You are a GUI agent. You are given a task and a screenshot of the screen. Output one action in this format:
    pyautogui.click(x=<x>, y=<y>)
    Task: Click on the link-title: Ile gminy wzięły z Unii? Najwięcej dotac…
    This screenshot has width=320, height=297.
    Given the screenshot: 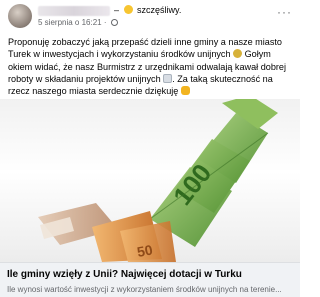 What is the action you would take?
    pyautogui.click(x=124, y=275)
    